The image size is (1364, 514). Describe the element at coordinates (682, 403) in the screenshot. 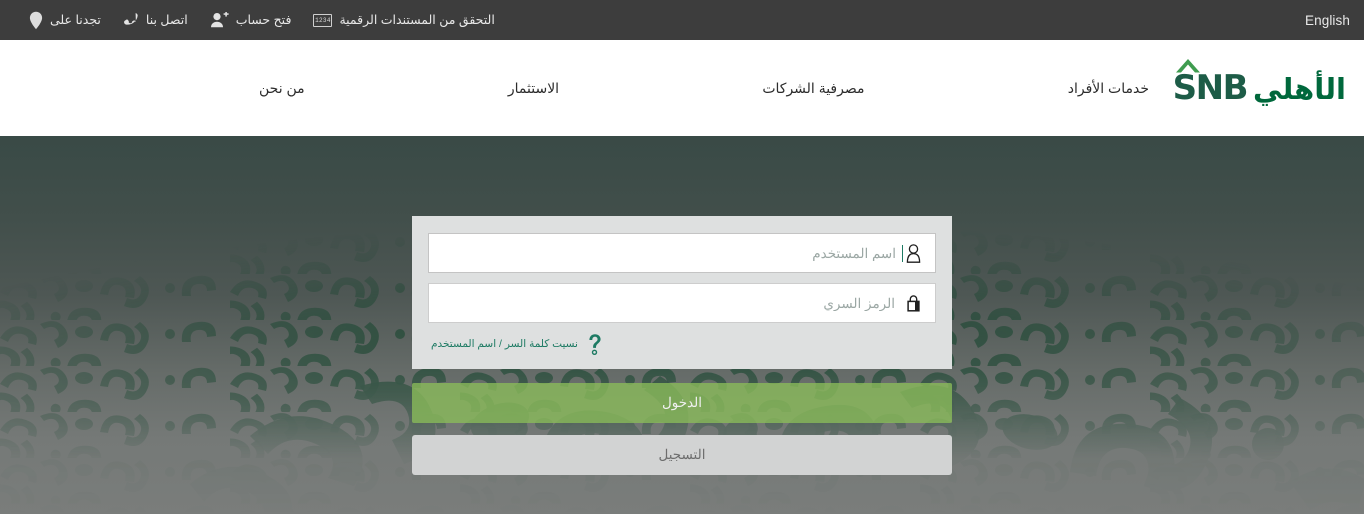

I see `login-button: الدخول` at that location.